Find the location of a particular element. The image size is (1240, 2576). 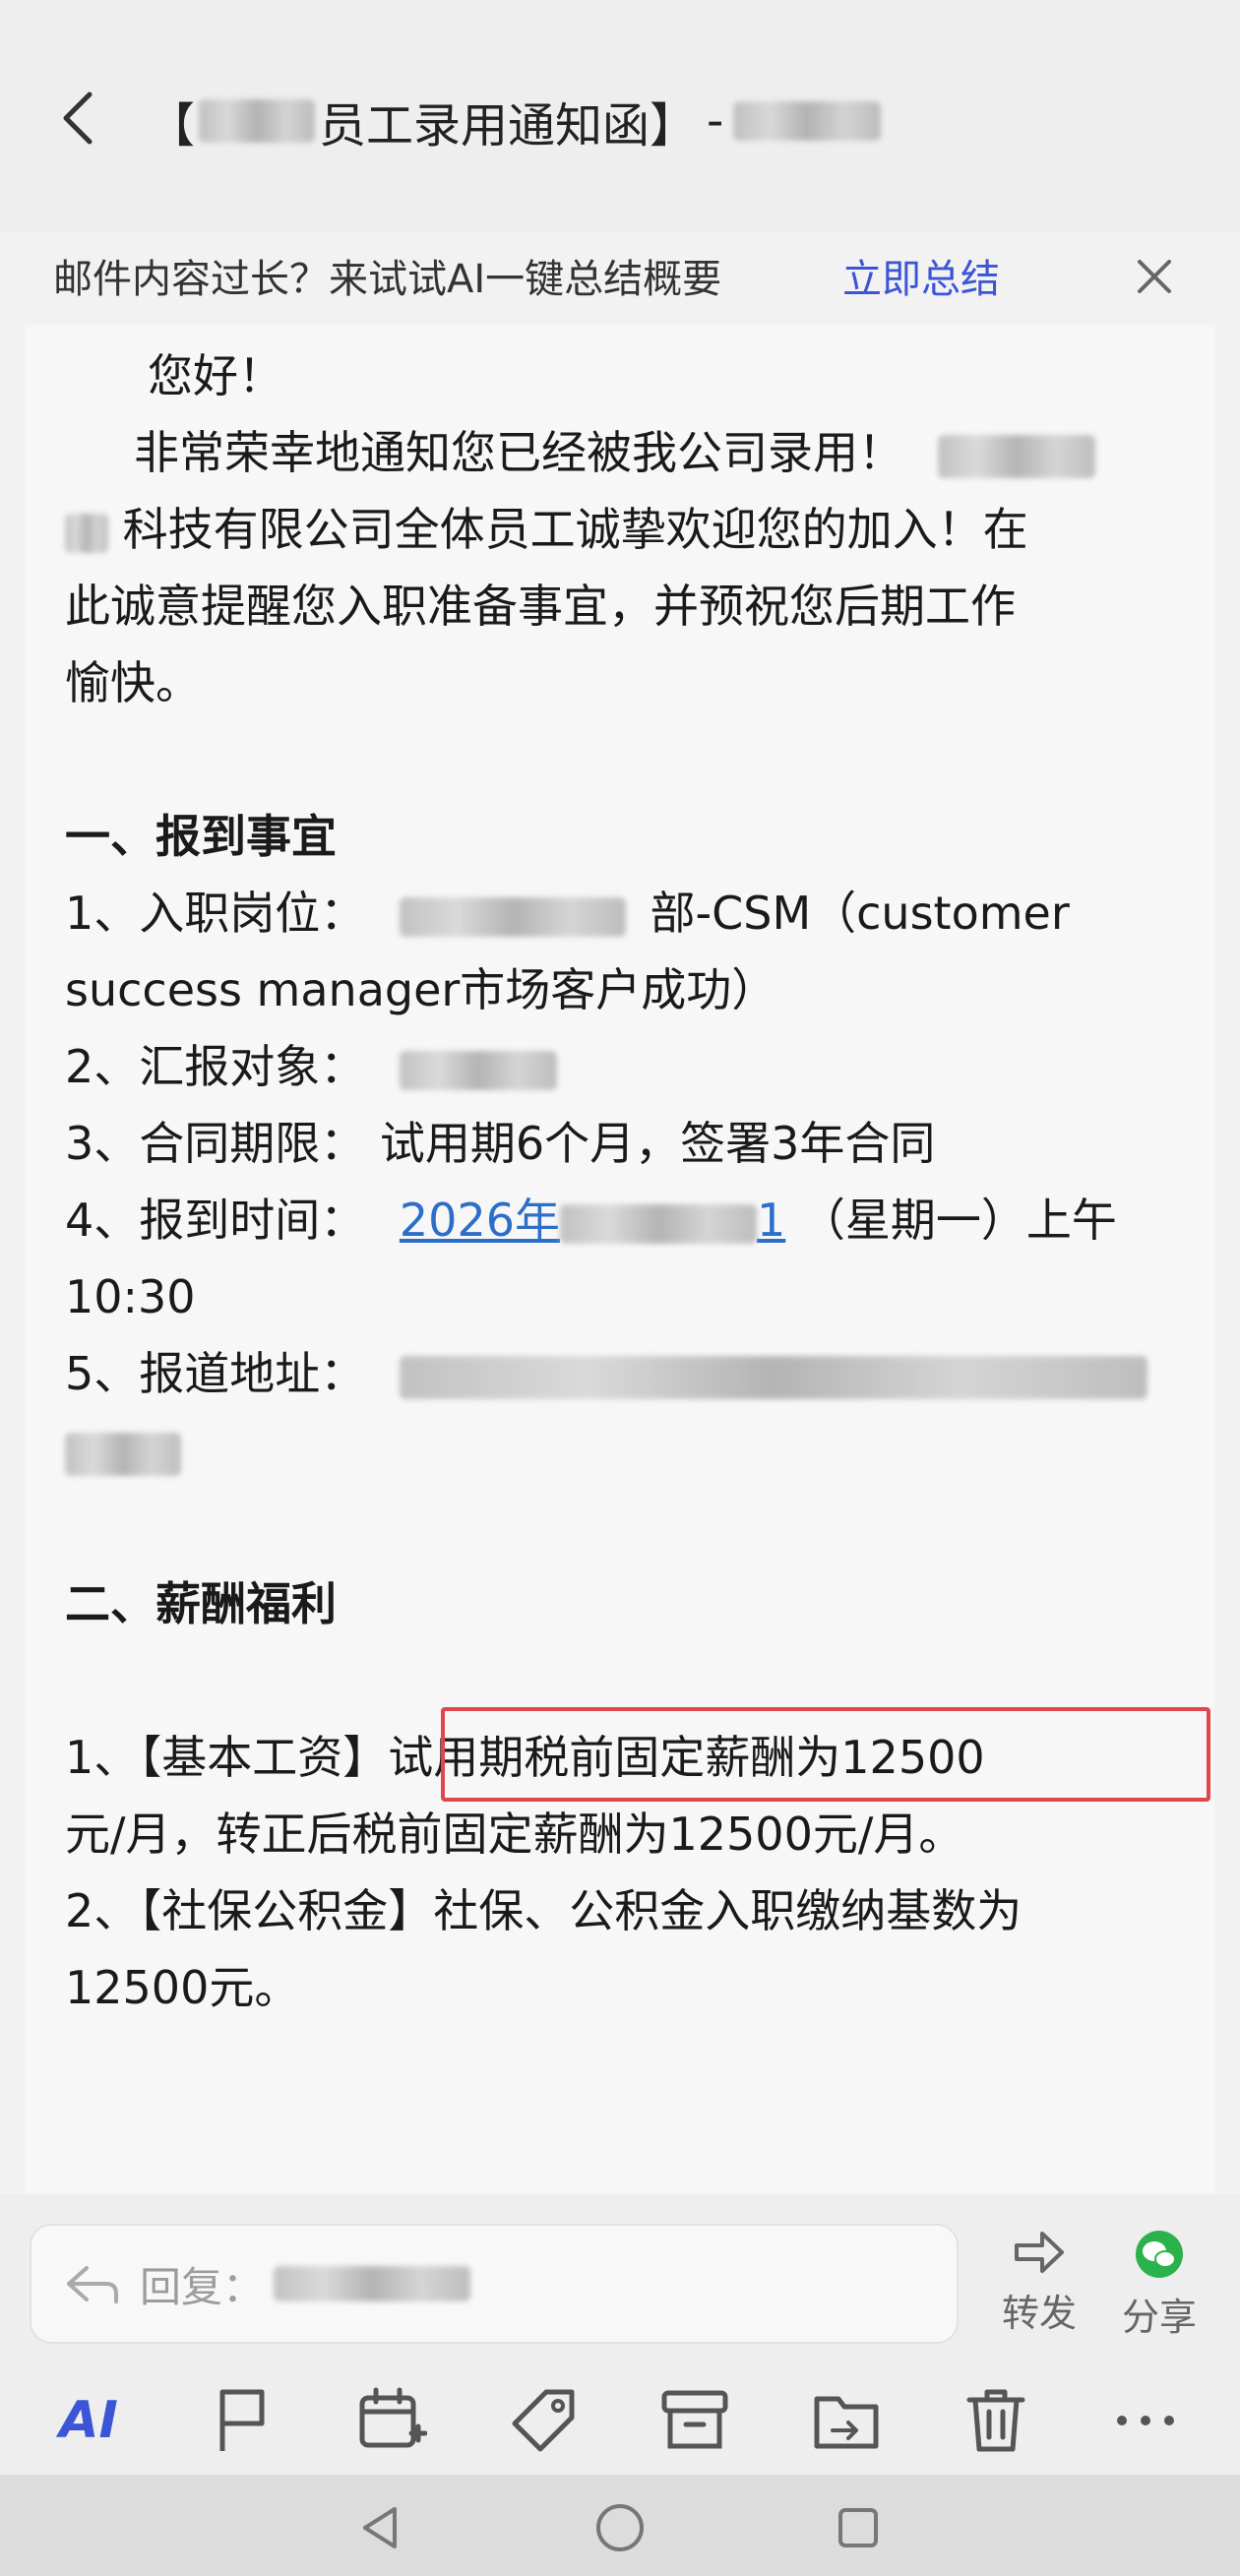

calendar-add-icon is located at coordinates (393, 2417).